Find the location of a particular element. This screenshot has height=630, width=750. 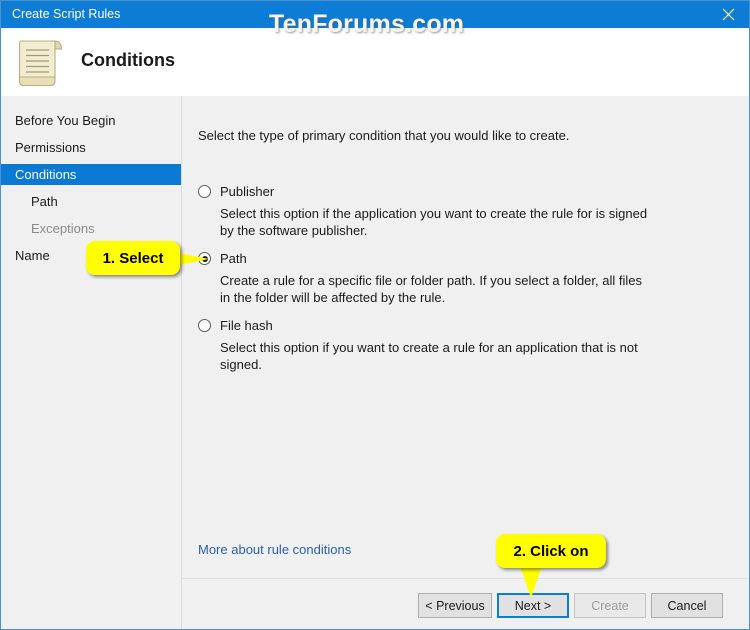

previous-button: < Previous is located at coordinates (455, 605).